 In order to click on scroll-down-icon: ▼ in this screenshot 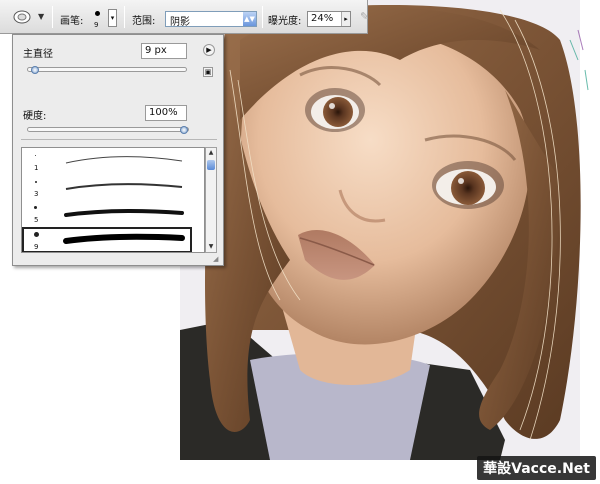, I will do `click(211, 247)`.